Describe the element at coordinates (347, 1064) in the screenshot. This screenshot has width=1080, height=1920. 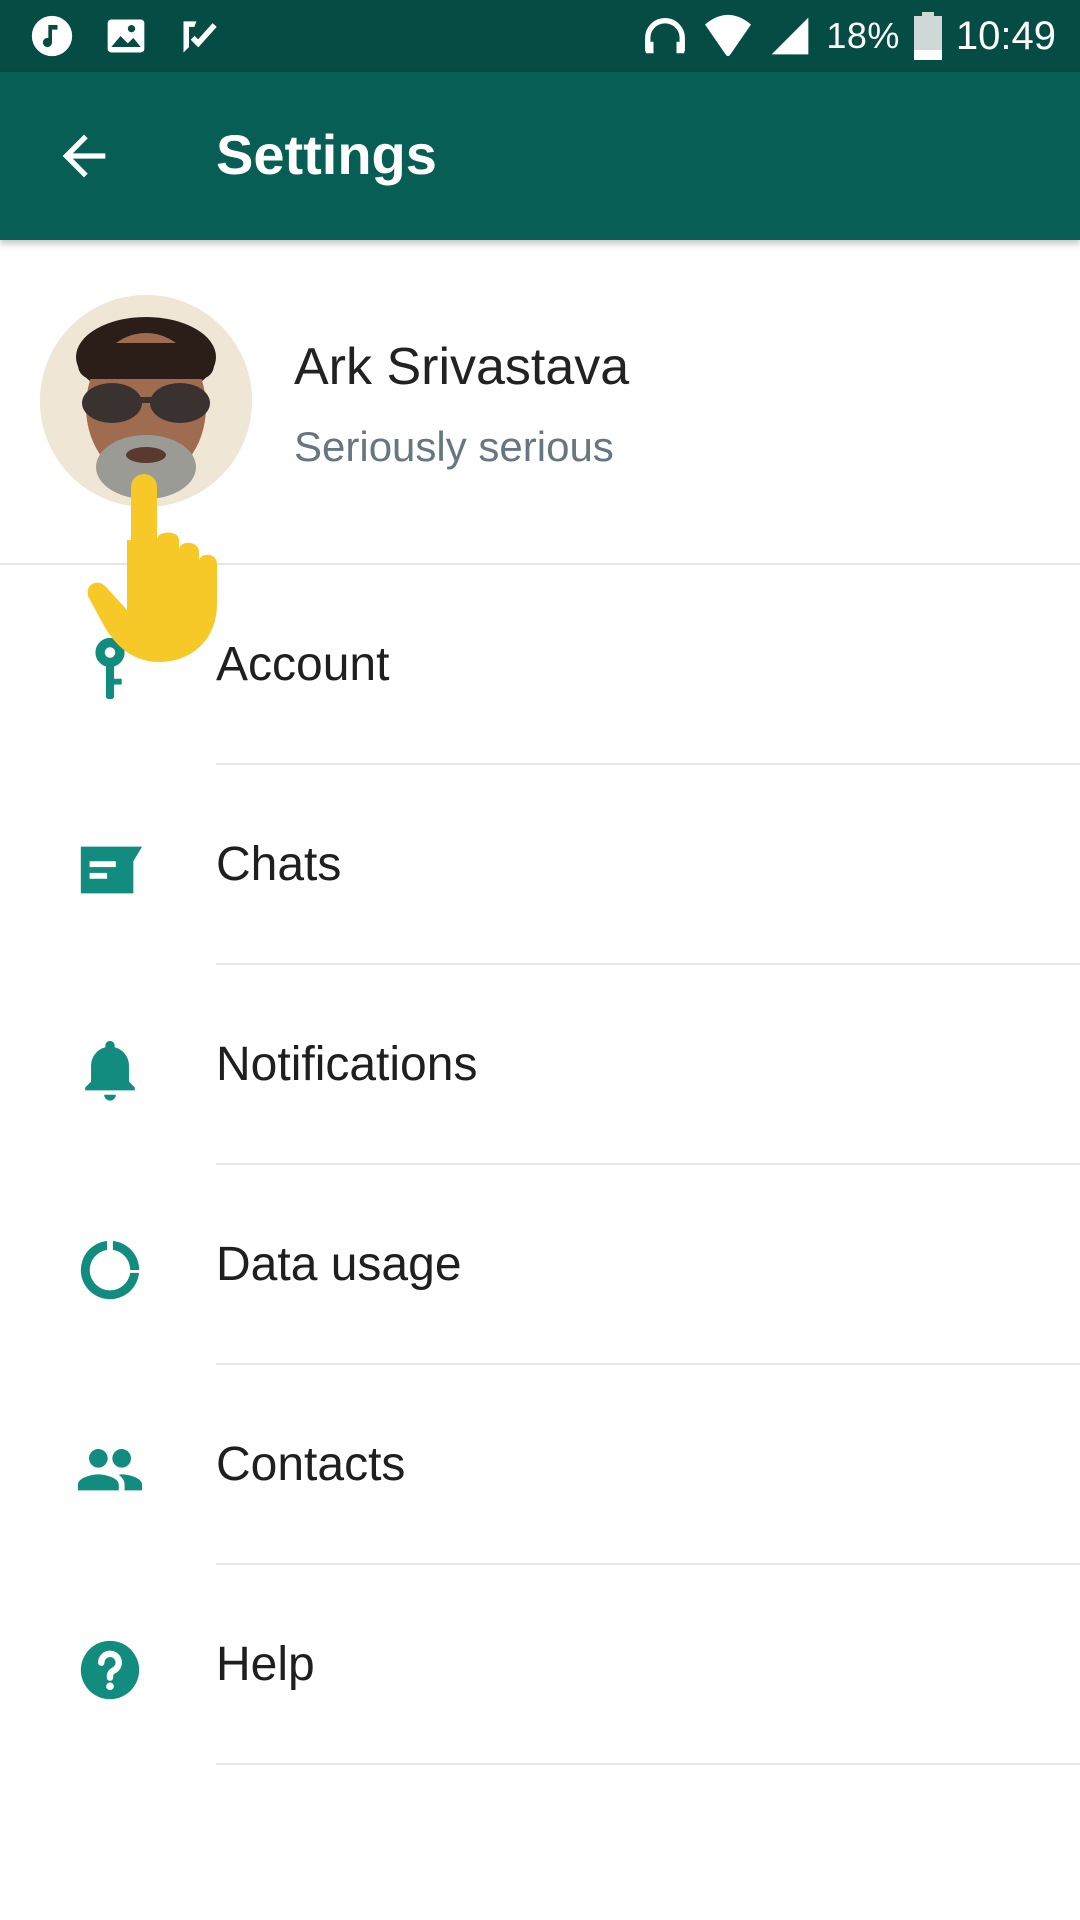
I see `menu-label-notifications: Notifications` at that location.